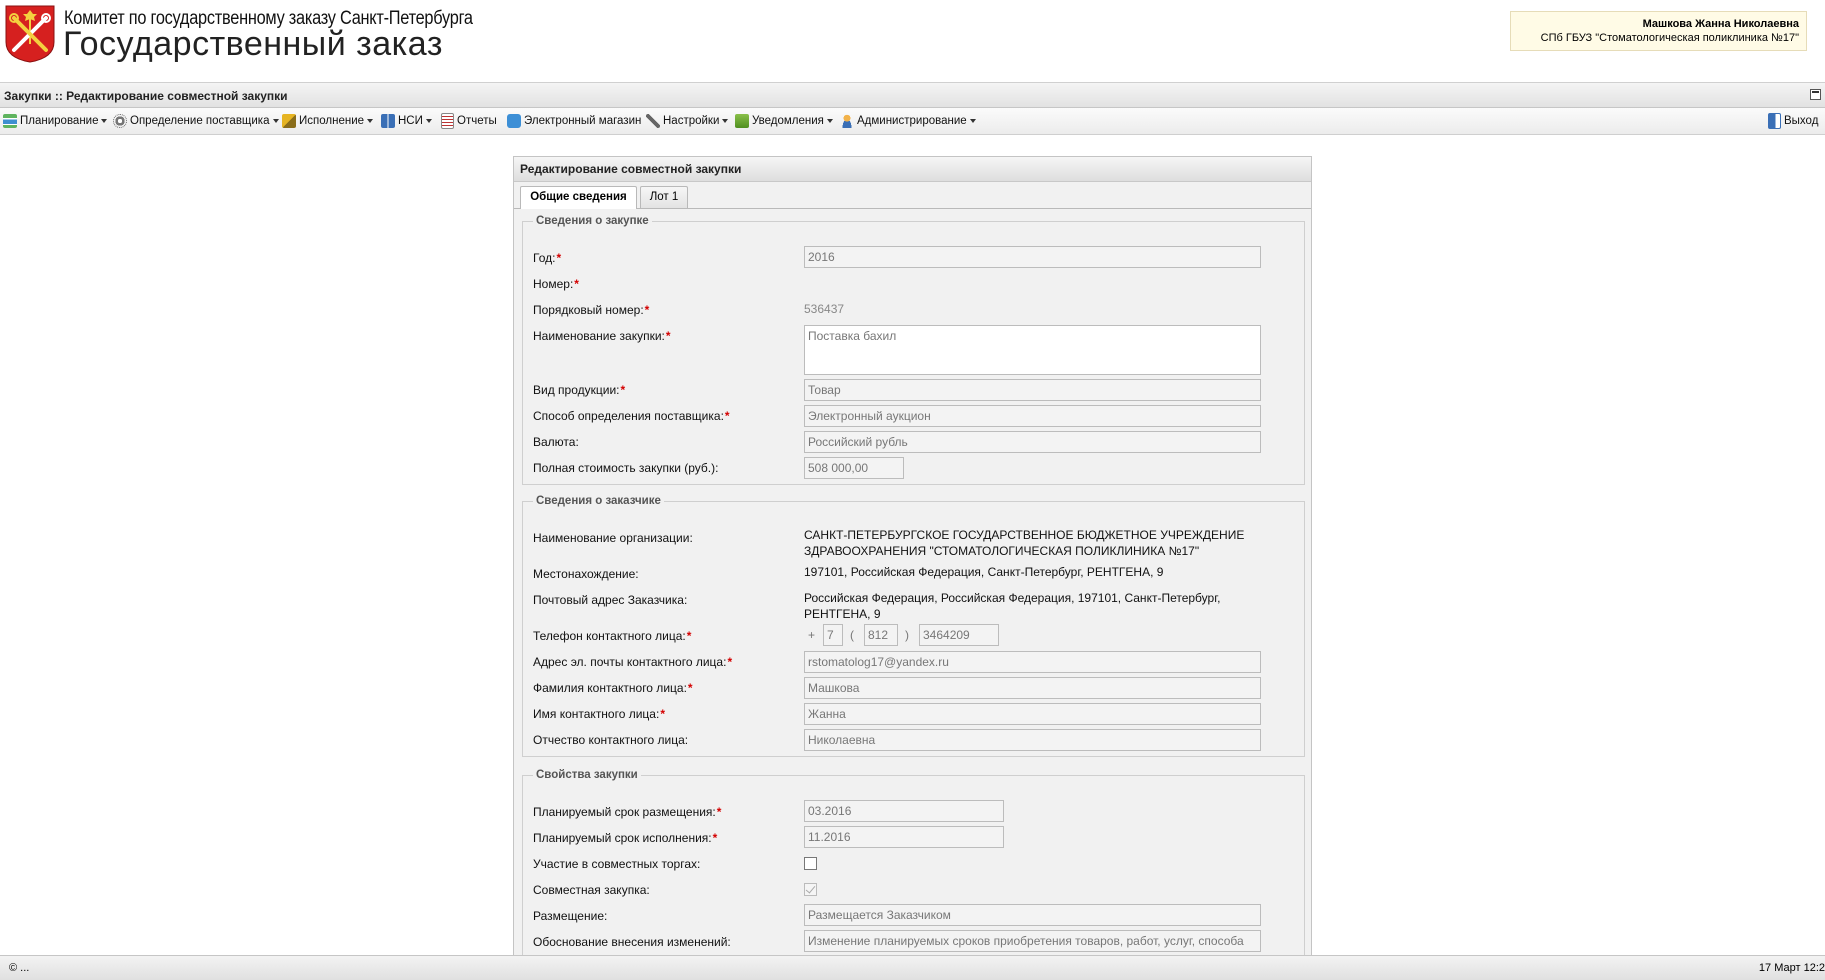 Image resolution: width=1825 pixels, height=980 pixels. What do you see at coordinates (1032, 662) in the screenshot?
I see `contact-email-field: rstomatolog17@yandex.ru` at bounding box center [1032, 662].